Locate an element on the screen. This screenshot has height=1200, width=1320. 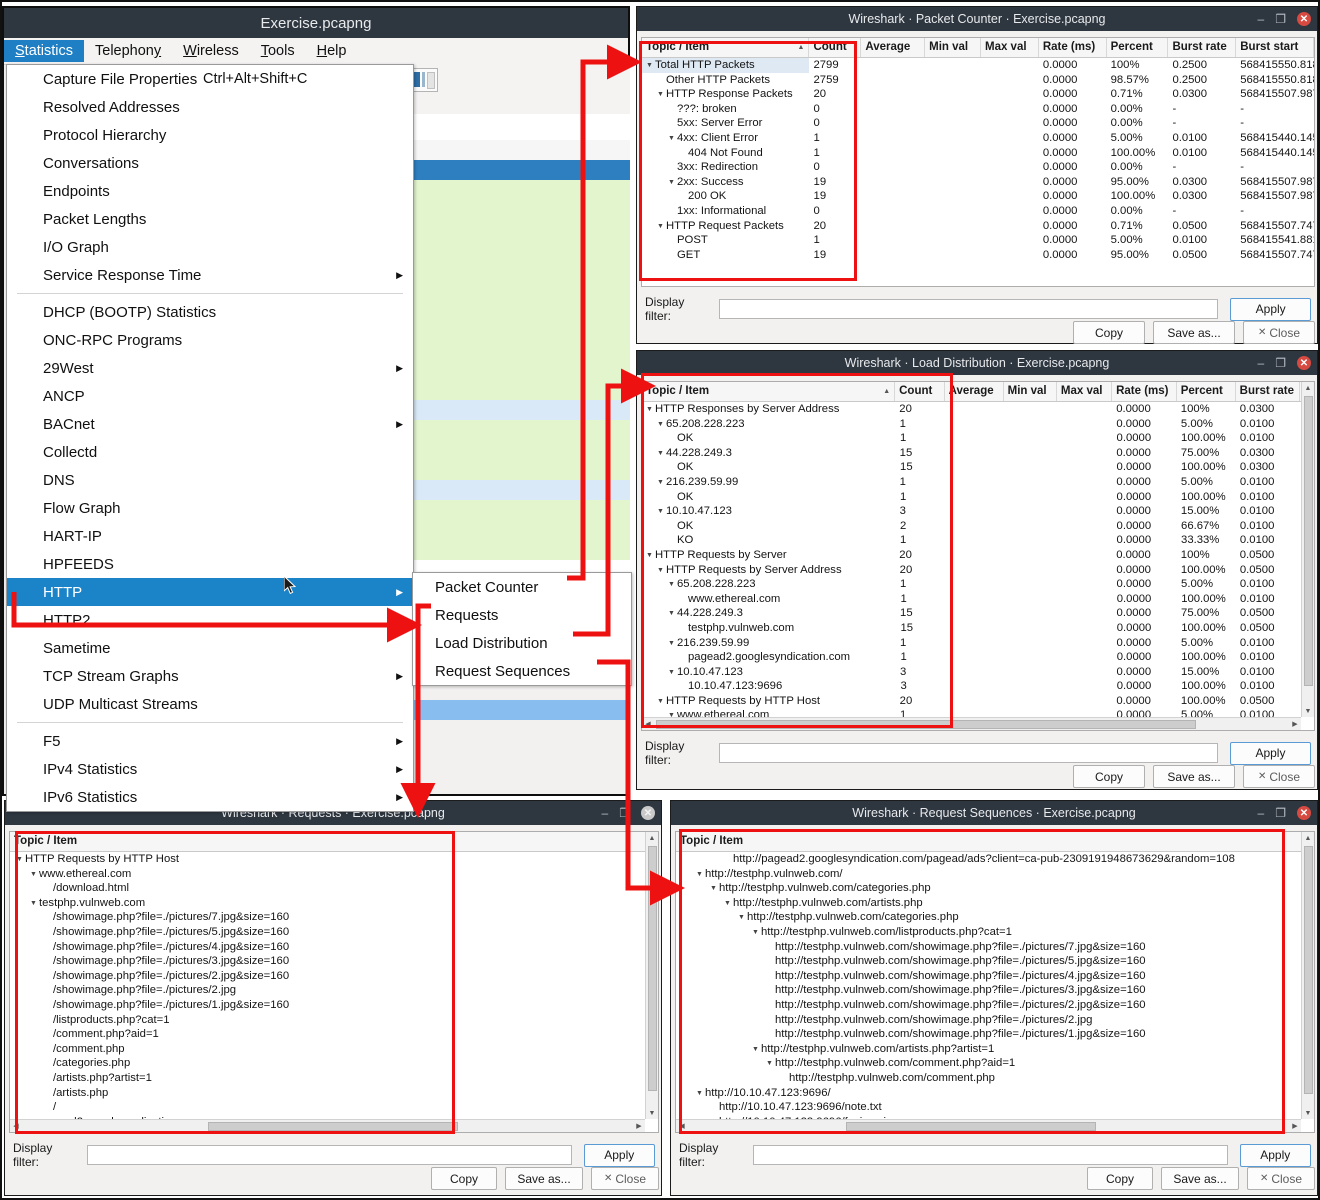
request-sequences-apply-button: Apply is located at coordinates (1275, 1155).